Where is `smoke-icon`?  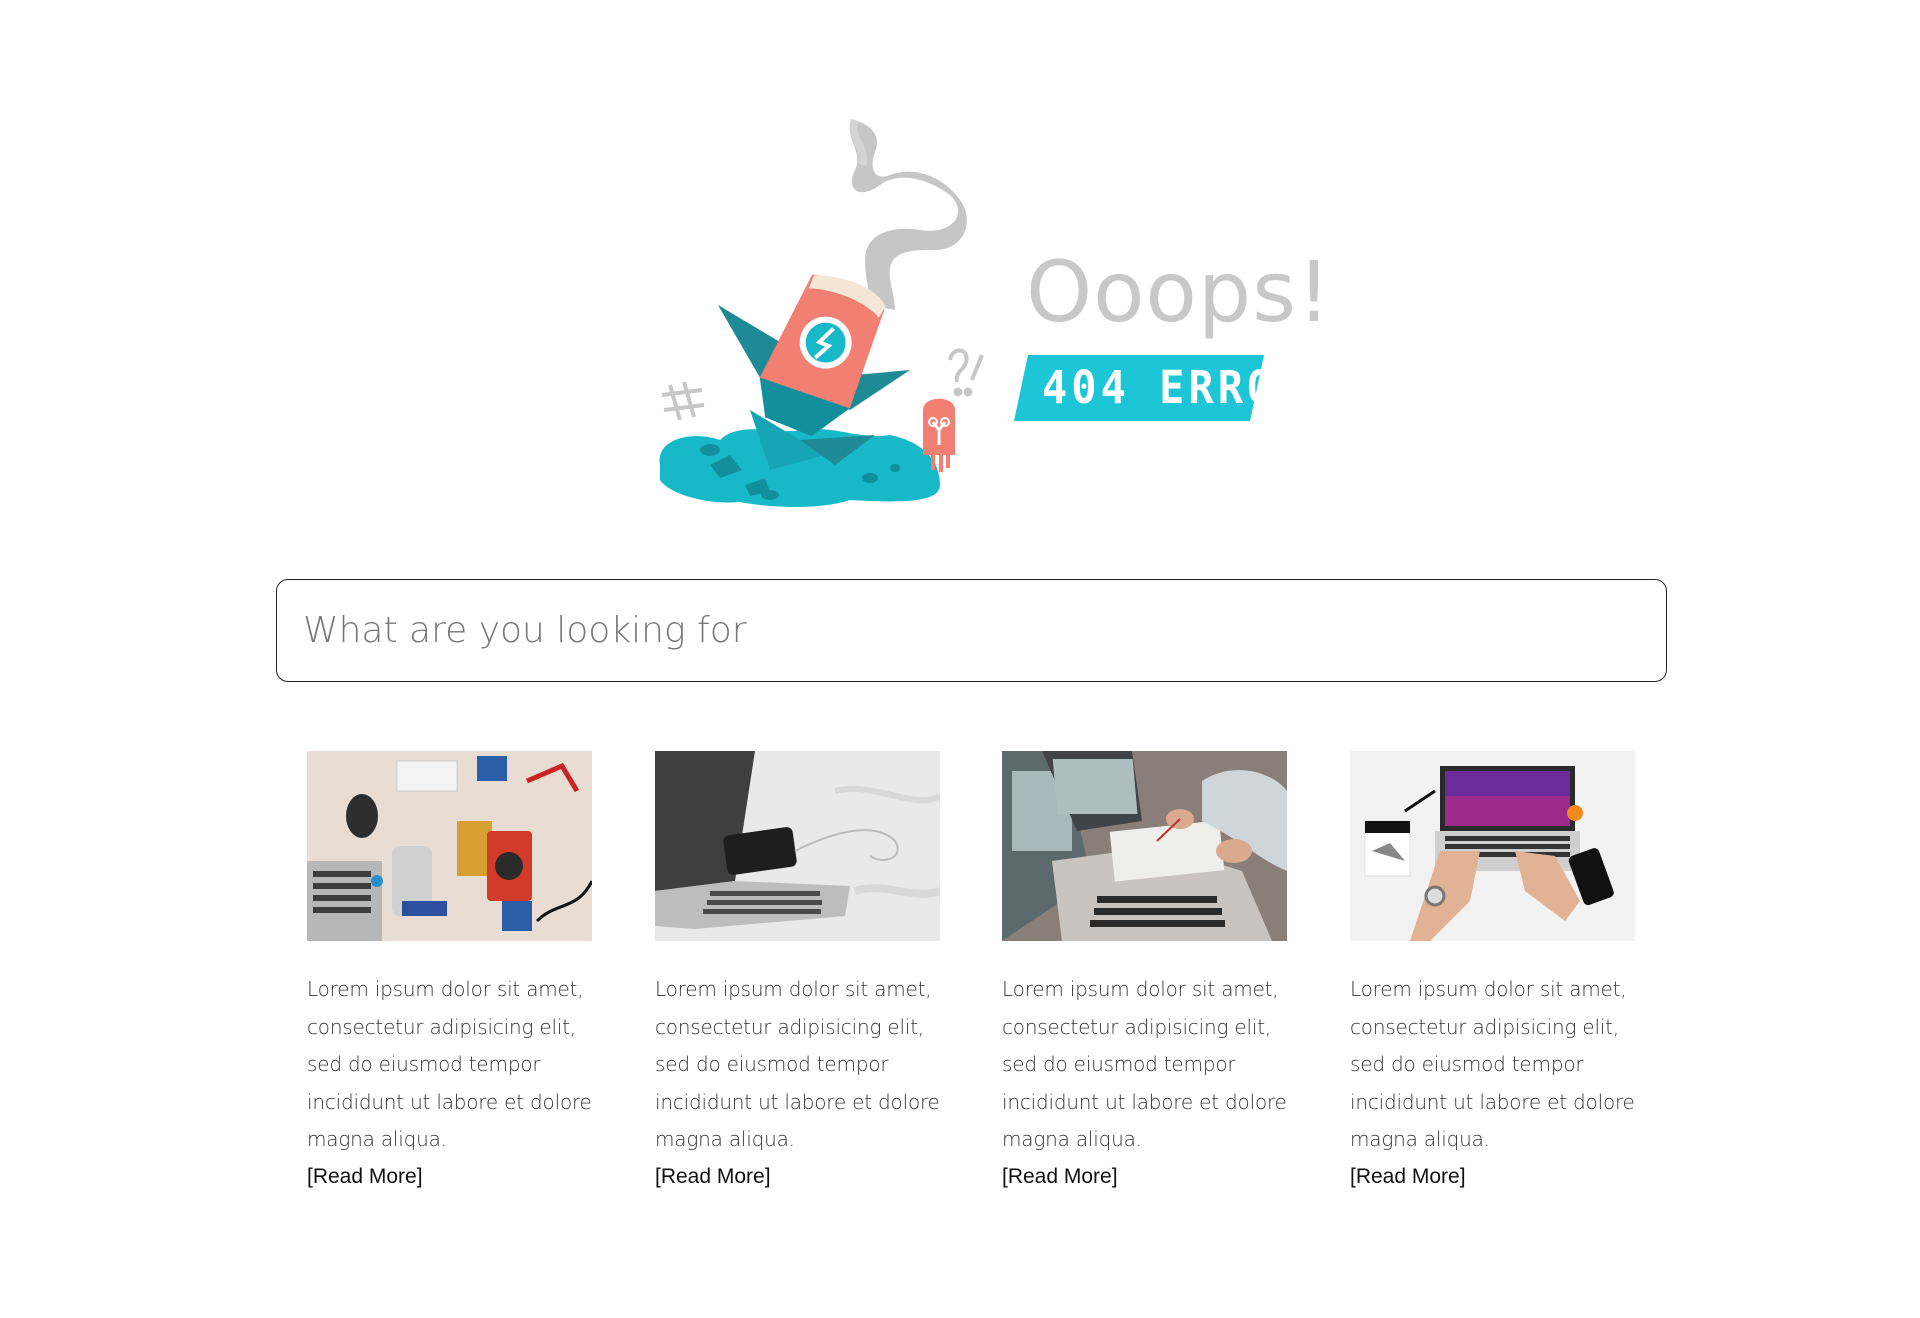 smoke-icon is located at coordinates (908, 214).